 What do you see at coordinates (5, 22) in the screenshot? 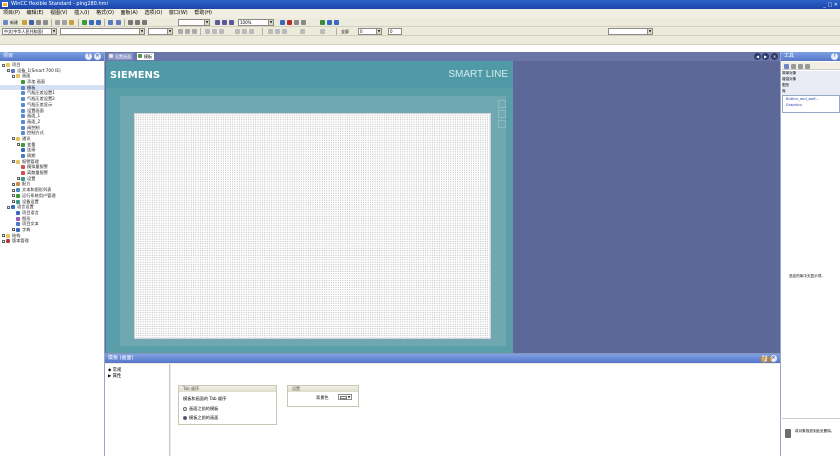
I see `new-icon` at bounding box center [5, 22].